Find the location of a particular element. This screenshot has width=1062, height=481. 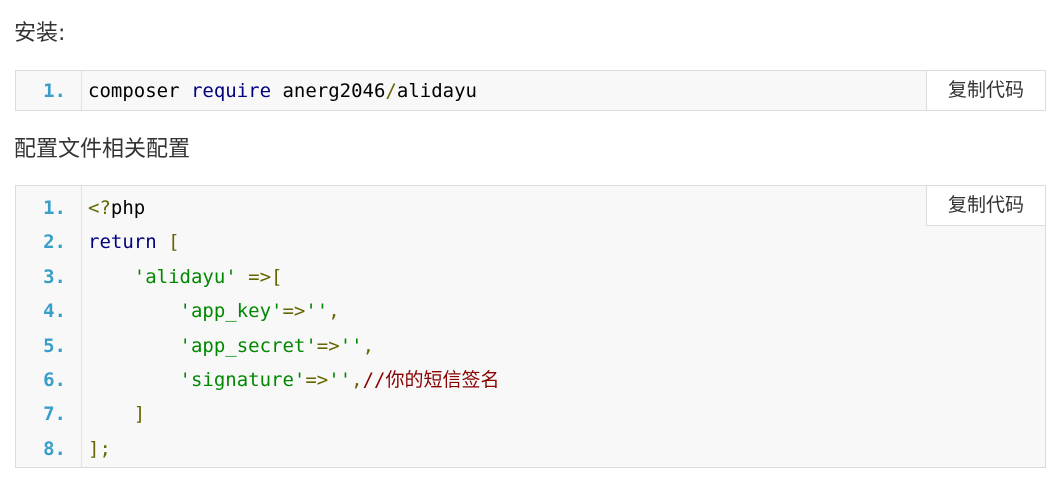

code-token-punct: / is located at coordinates (391, 91).